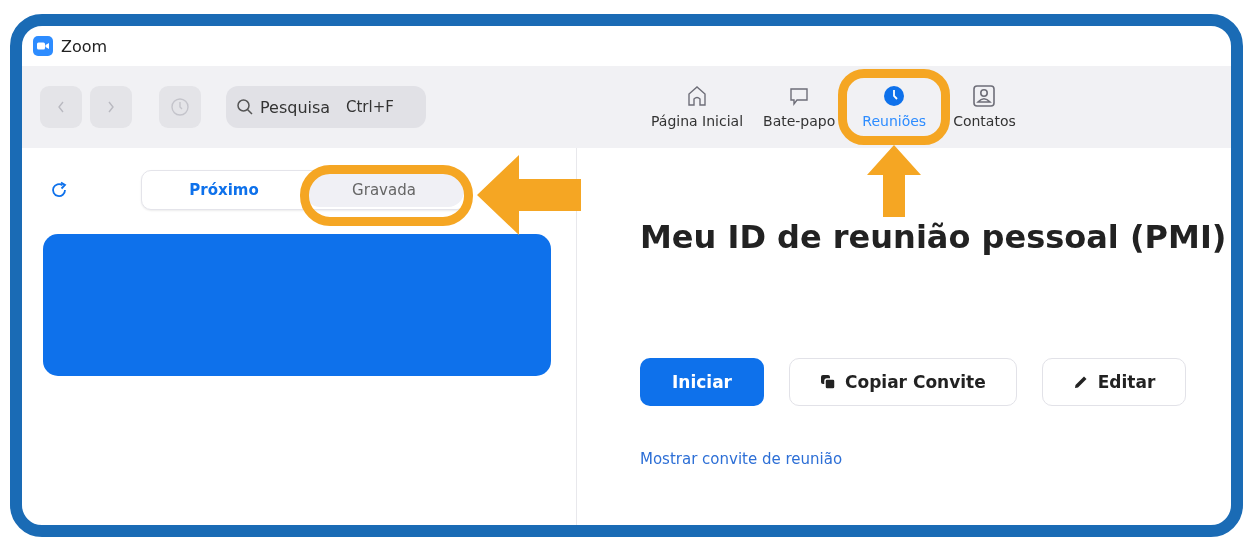  What do you see at coordinates (984, 96) in the screenshot?
I see `contact-card-icon` at bounding box center [984, 96].